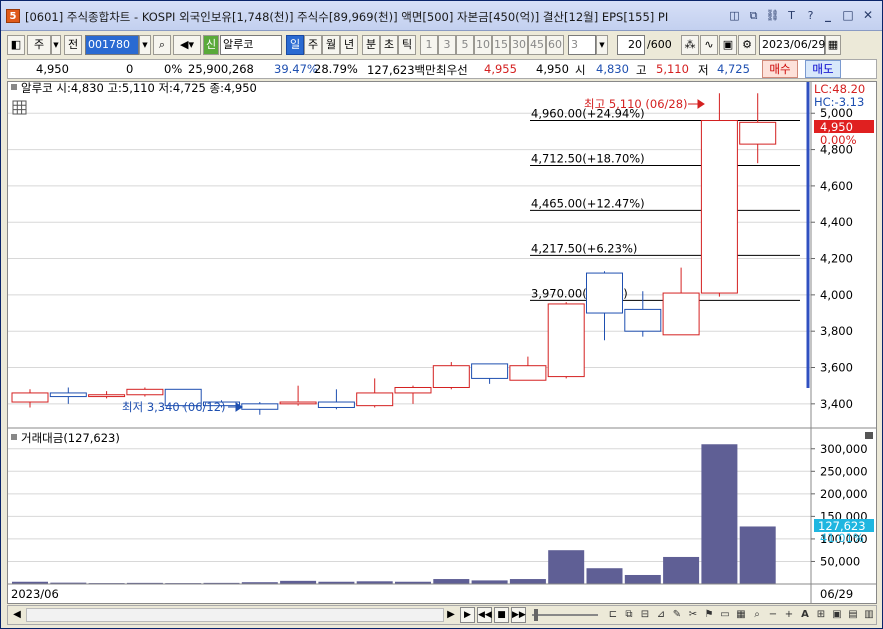 The image size is (883, 629). Describe the element at coordinates (235, 615) in the screenshot. I see `horizontal-scrollbar` at that location.